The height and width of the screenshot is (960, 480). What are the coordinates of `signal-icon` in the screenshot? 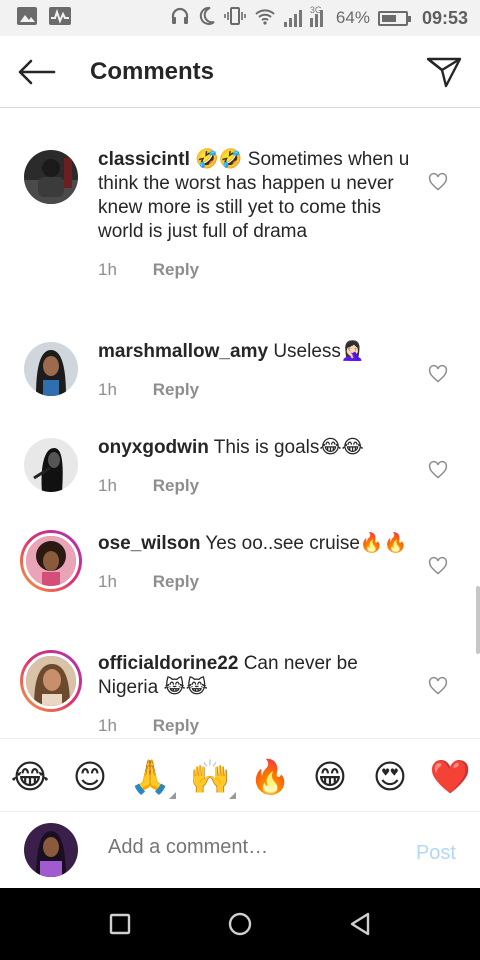 It's located at (292, 18).